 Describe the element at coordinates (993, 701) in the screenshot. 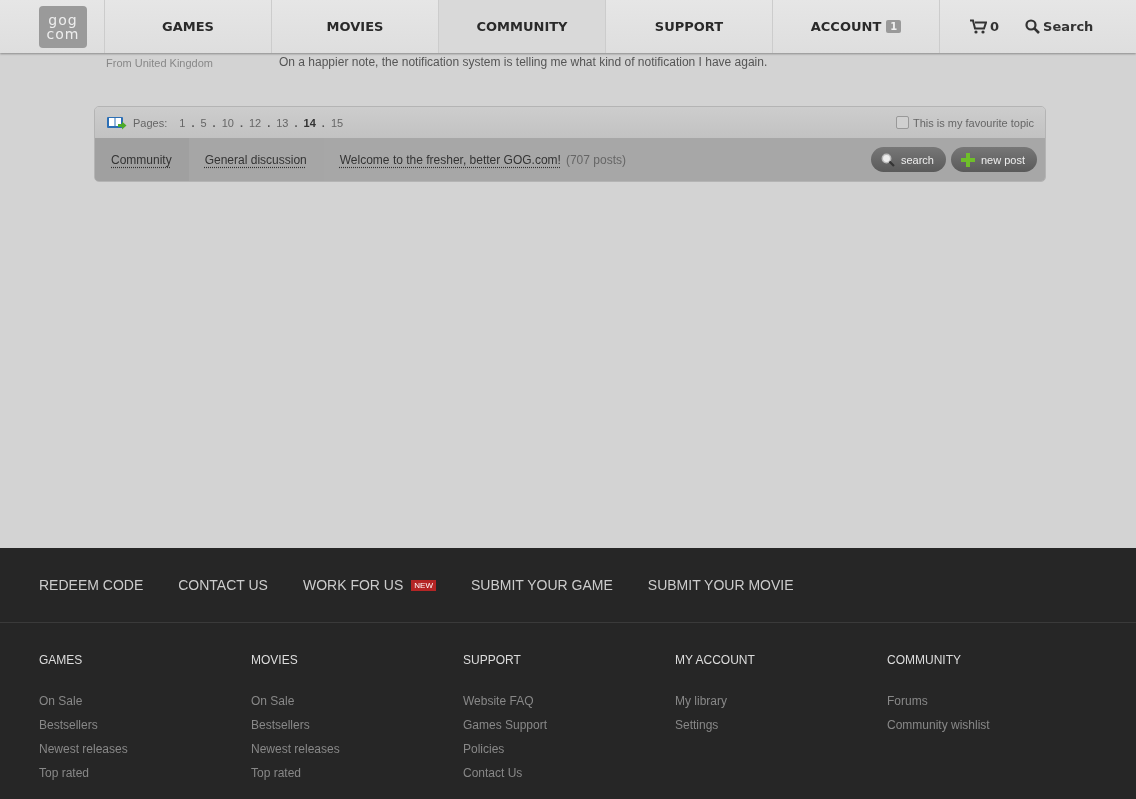

I see `footer-link: Forums` at that location.